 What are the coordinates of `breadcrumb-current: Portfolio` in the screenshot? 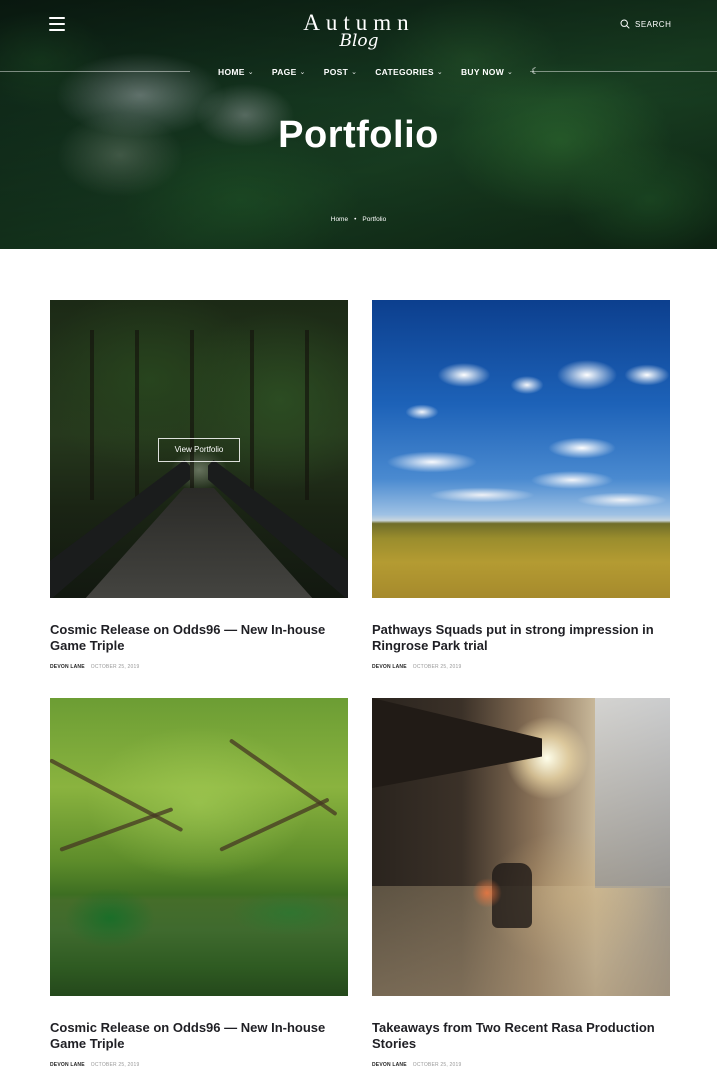 It's located at (374, 219).